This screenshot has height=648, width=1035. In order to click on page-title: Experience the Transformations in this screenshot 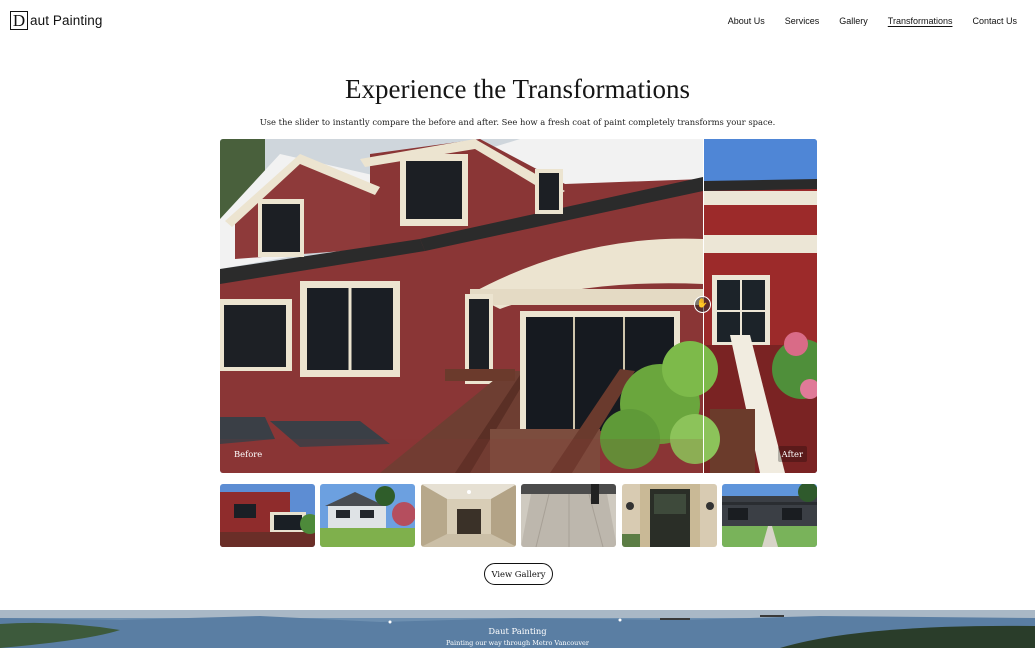, I will do `click(517, 89)`.